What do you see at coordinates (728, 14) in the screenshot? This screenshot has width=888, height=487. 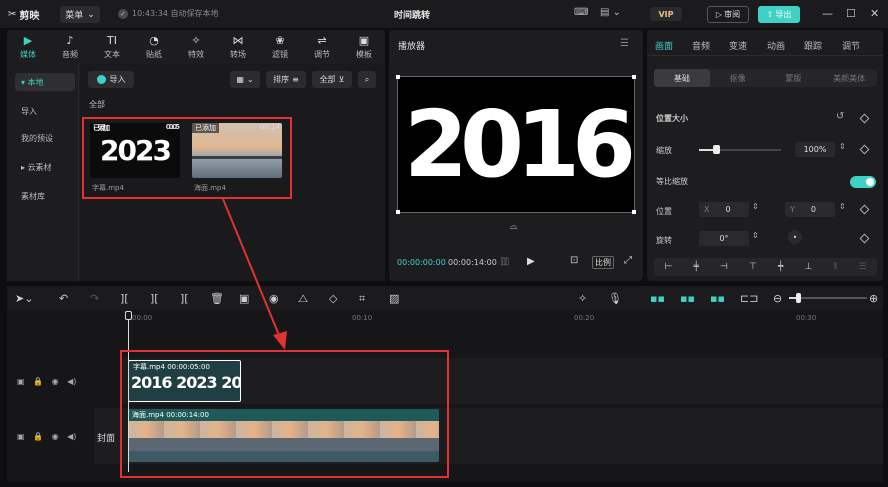 I see `review-button: ▷ 审阅` at bounding box center [728, 14].